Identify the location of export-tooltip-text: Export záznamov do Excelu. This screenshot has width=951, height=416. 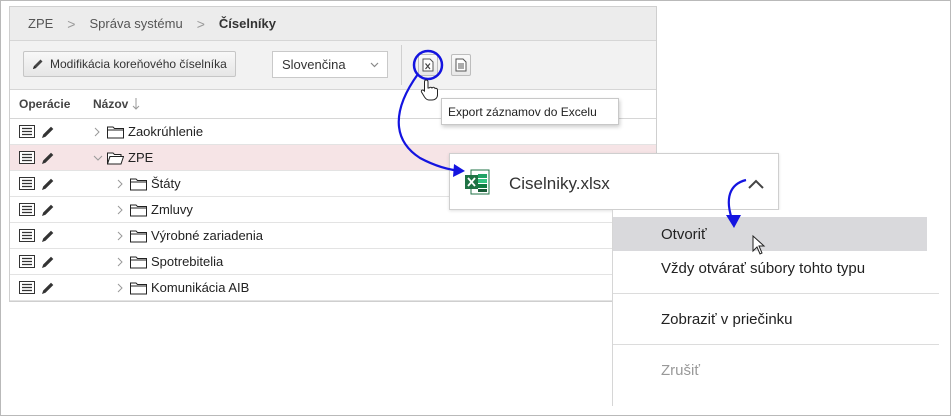
(522, 111).